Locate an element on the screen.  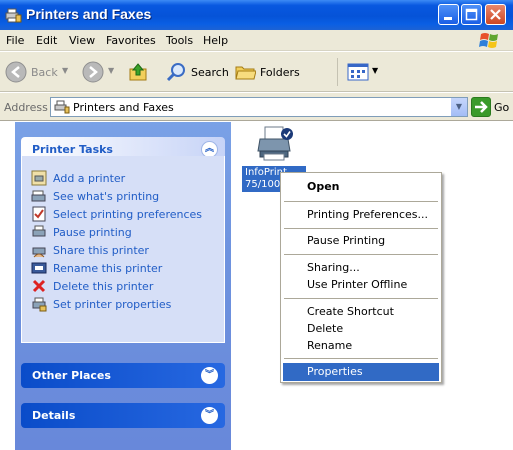
back-label: Back is located at coordinates (44, 72).